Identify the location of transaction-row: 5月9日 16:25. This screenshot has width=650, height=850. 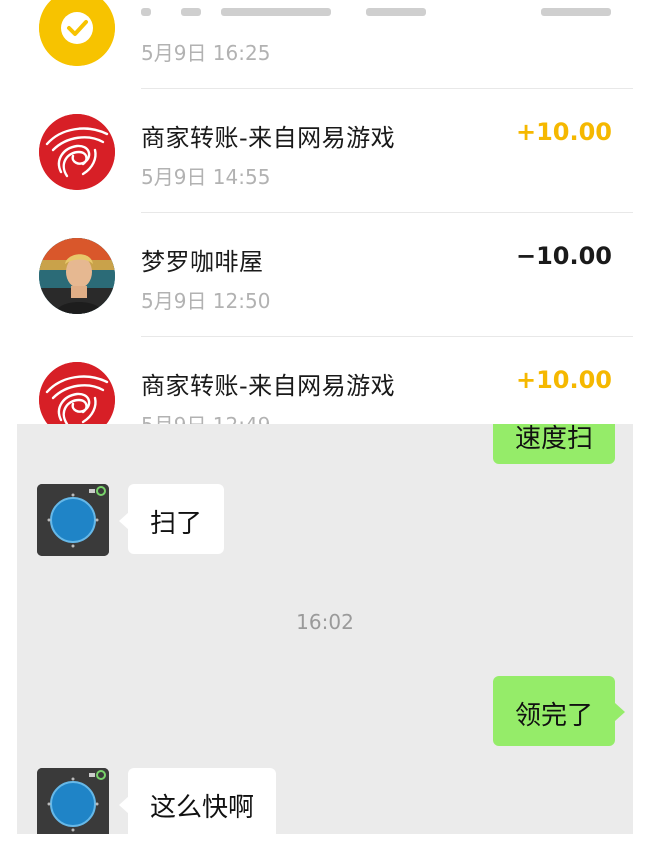
(325, 44).